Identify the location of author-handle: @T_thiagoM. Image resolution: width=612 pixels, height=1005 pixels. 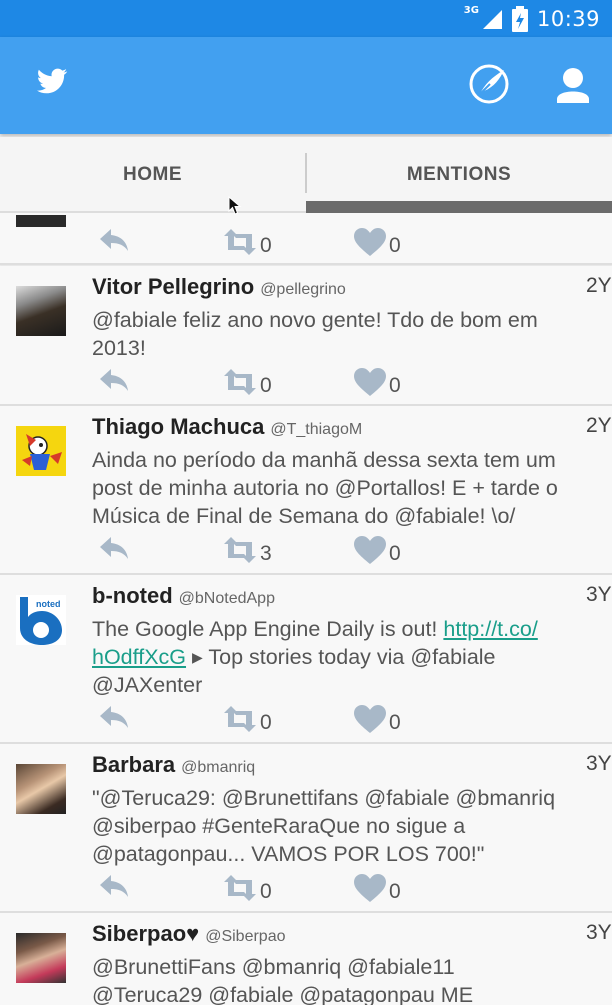
(316, 429).